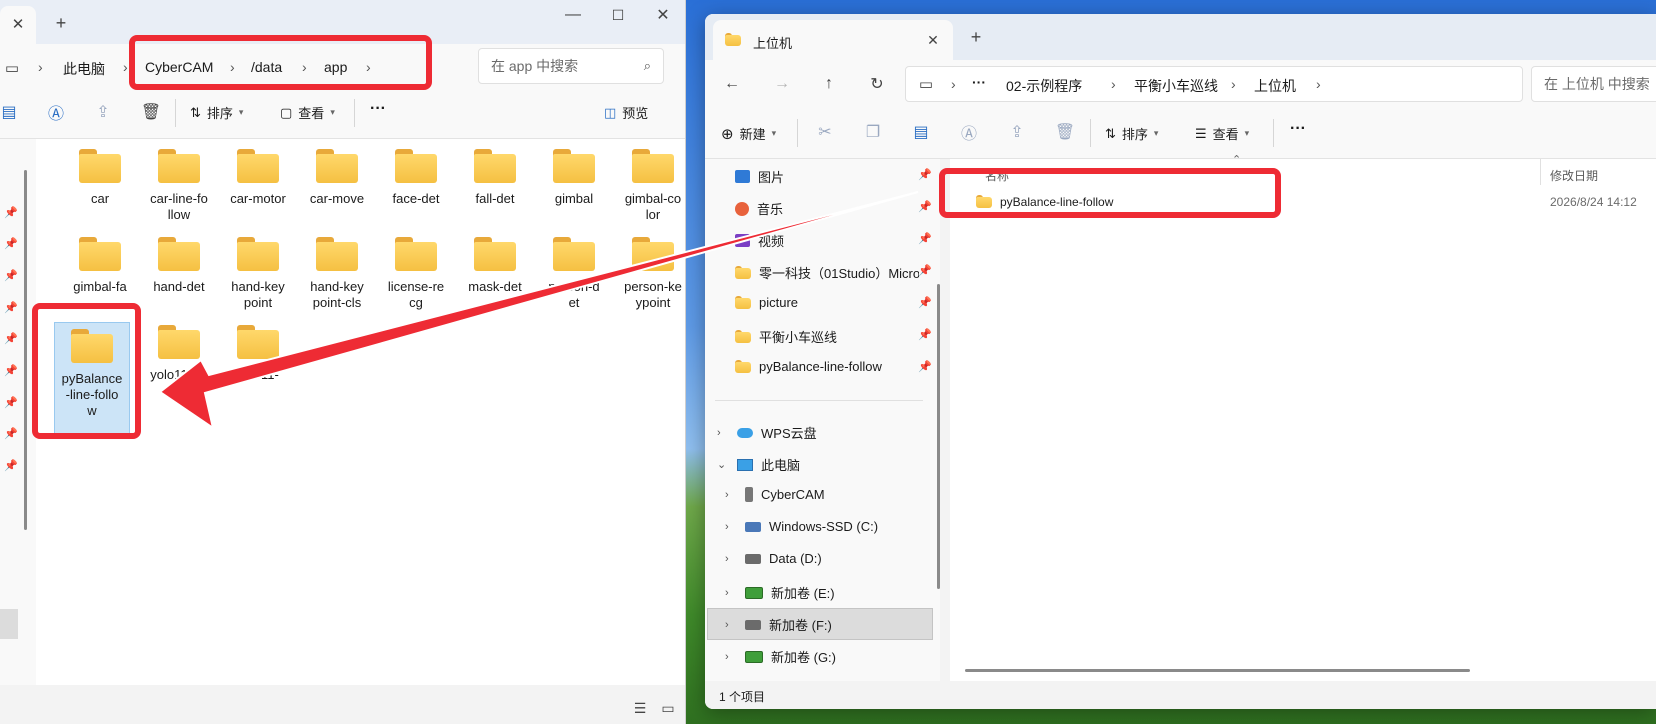  Describe the element at coordinates (640, 708) in the screenshot. I see `details-view-icon: ☰` at that location.